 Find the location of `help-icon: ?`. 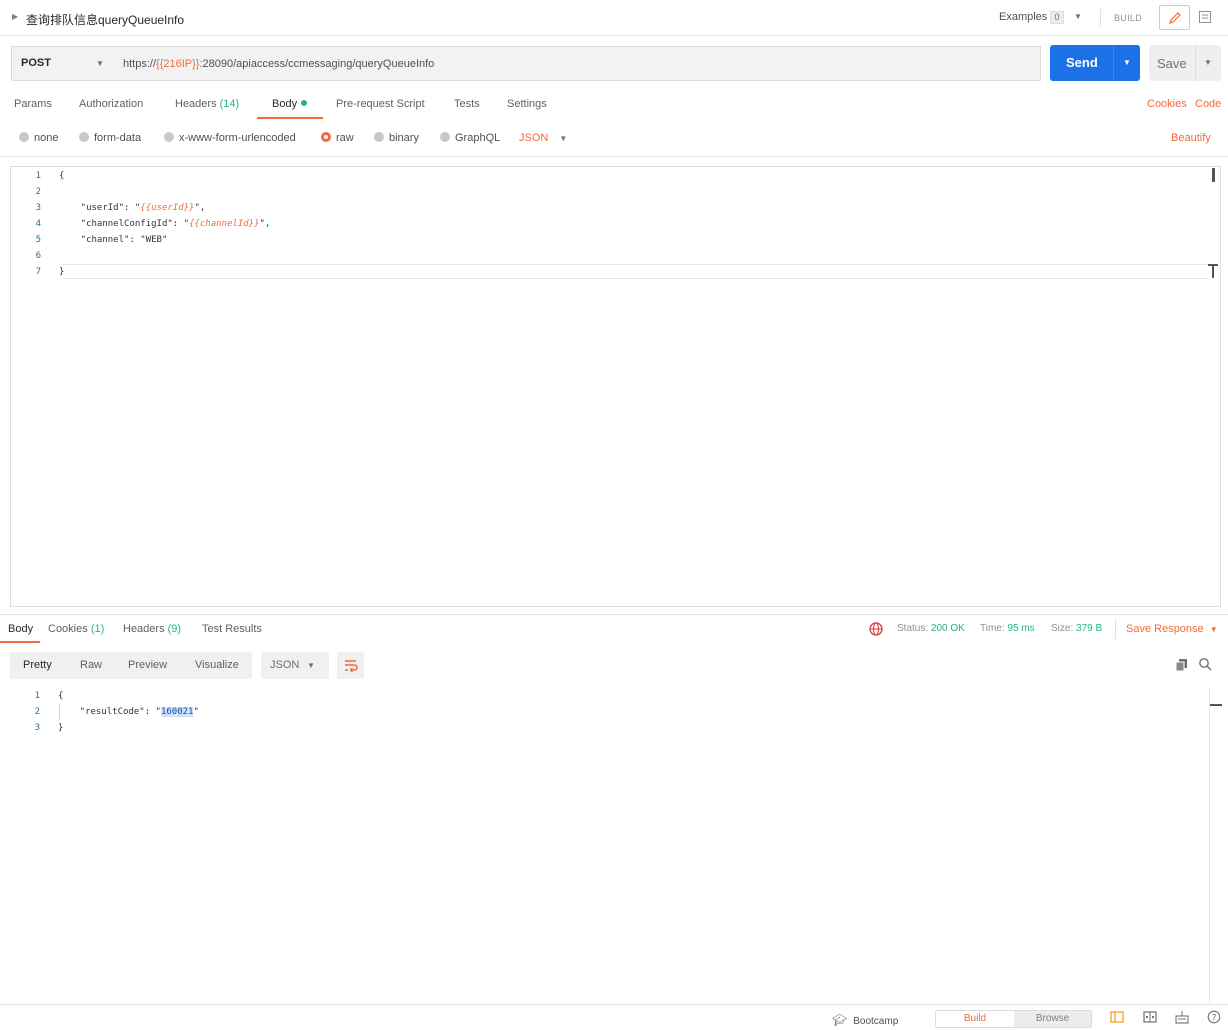

help-icon: ? is located at coordinates (1214, 1017).